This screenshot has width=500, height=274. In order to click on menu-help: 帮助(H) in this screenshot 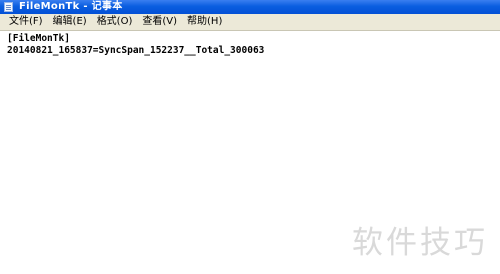, I will do `click(204, 22)`.